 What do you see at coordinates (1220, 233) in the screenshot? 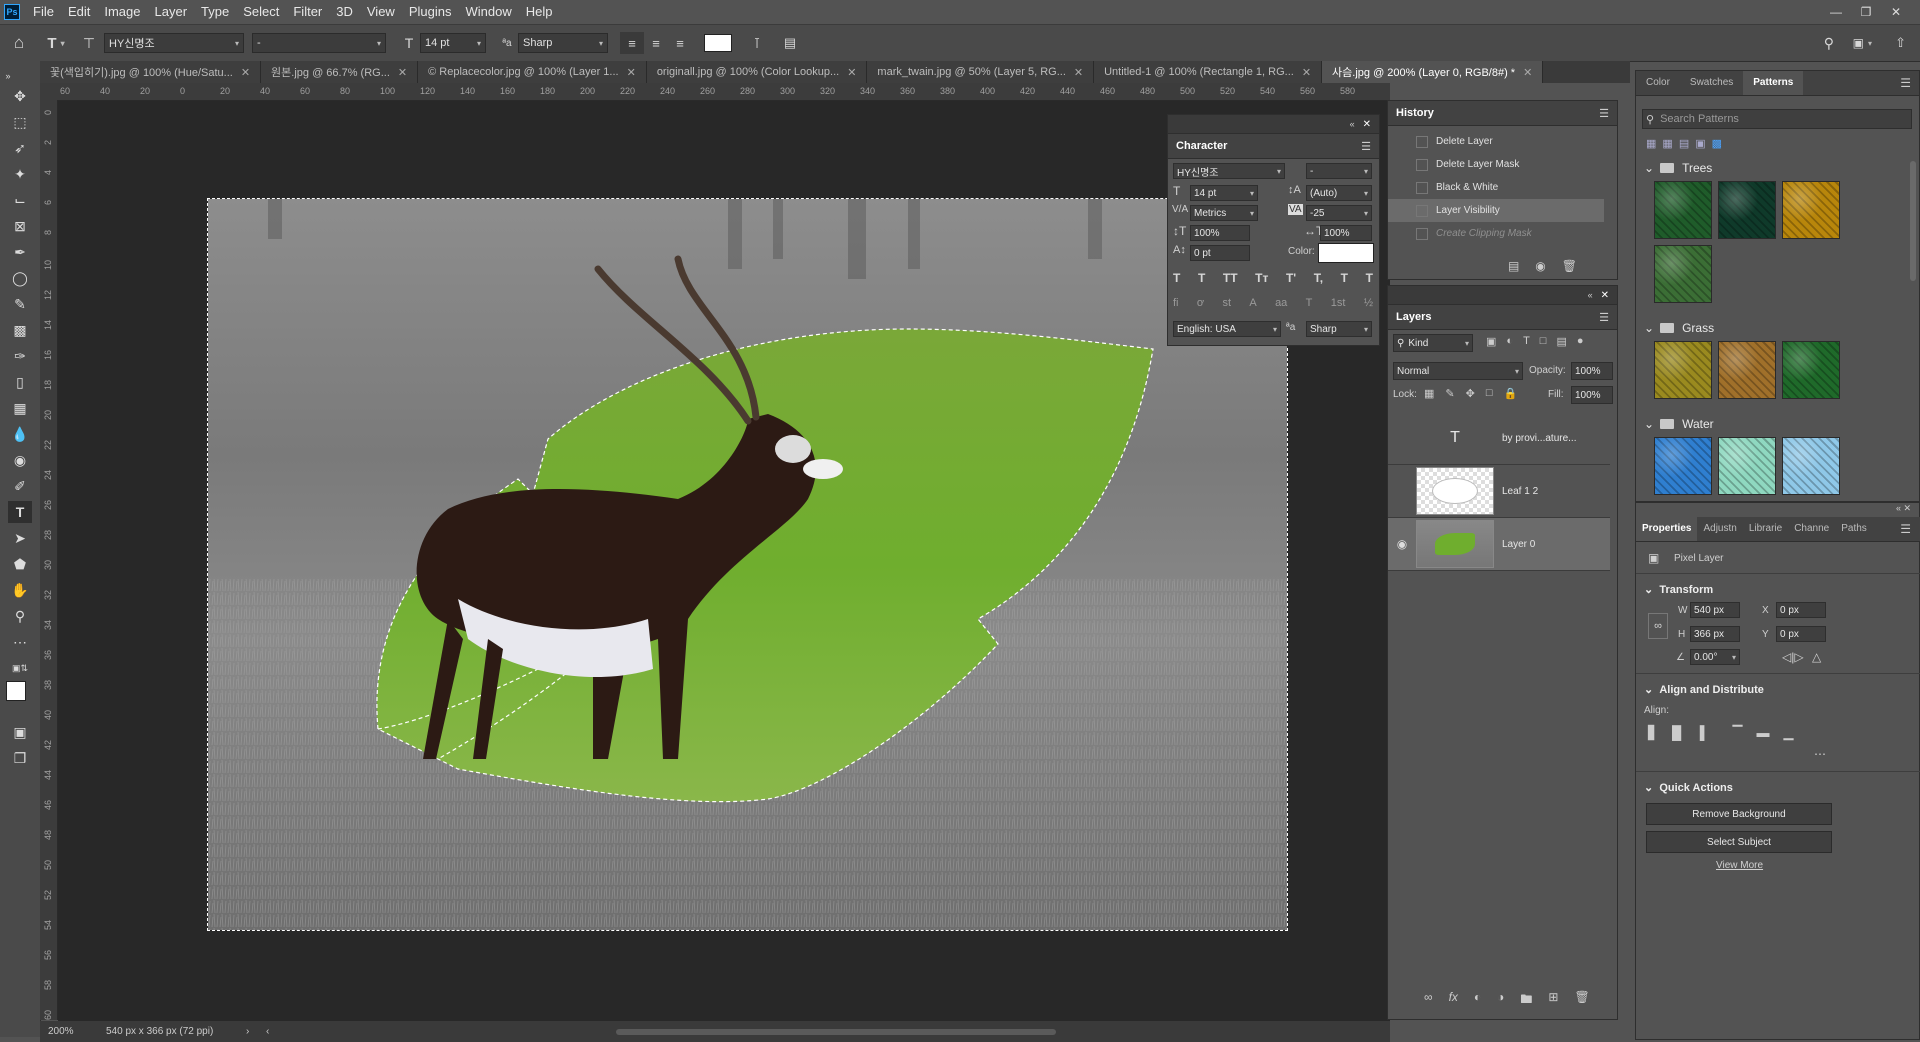
I see `char-vscale: 100%` at bounding box center [1220, 233].